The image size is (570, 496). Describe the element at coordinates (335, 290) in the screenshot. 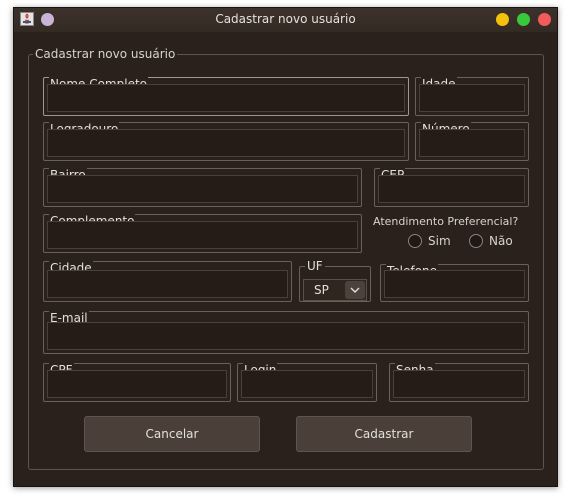

I see `uf-select: SP` at that location.